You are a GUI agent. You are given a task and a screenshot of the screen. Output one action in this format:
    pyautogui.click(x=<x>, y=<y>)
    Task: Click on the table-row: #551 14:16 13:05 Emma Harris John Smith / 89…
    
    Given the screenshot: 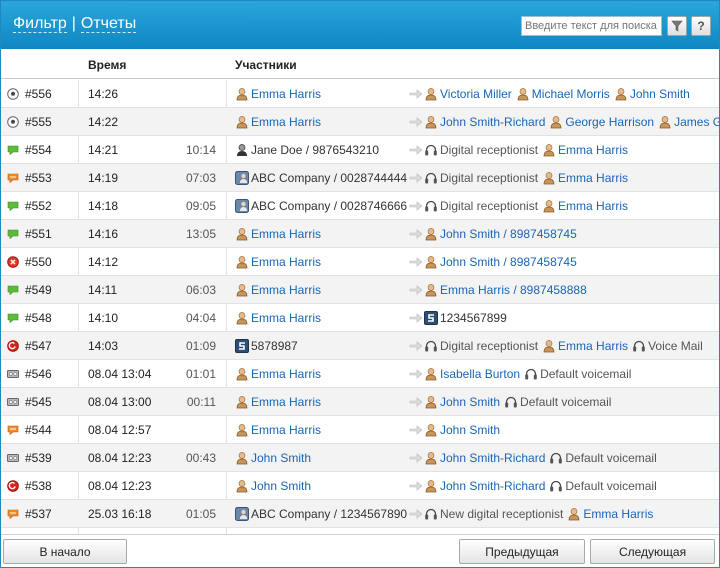 What is the action you would take?
    pyautogui.click(x=360, y=234)
    